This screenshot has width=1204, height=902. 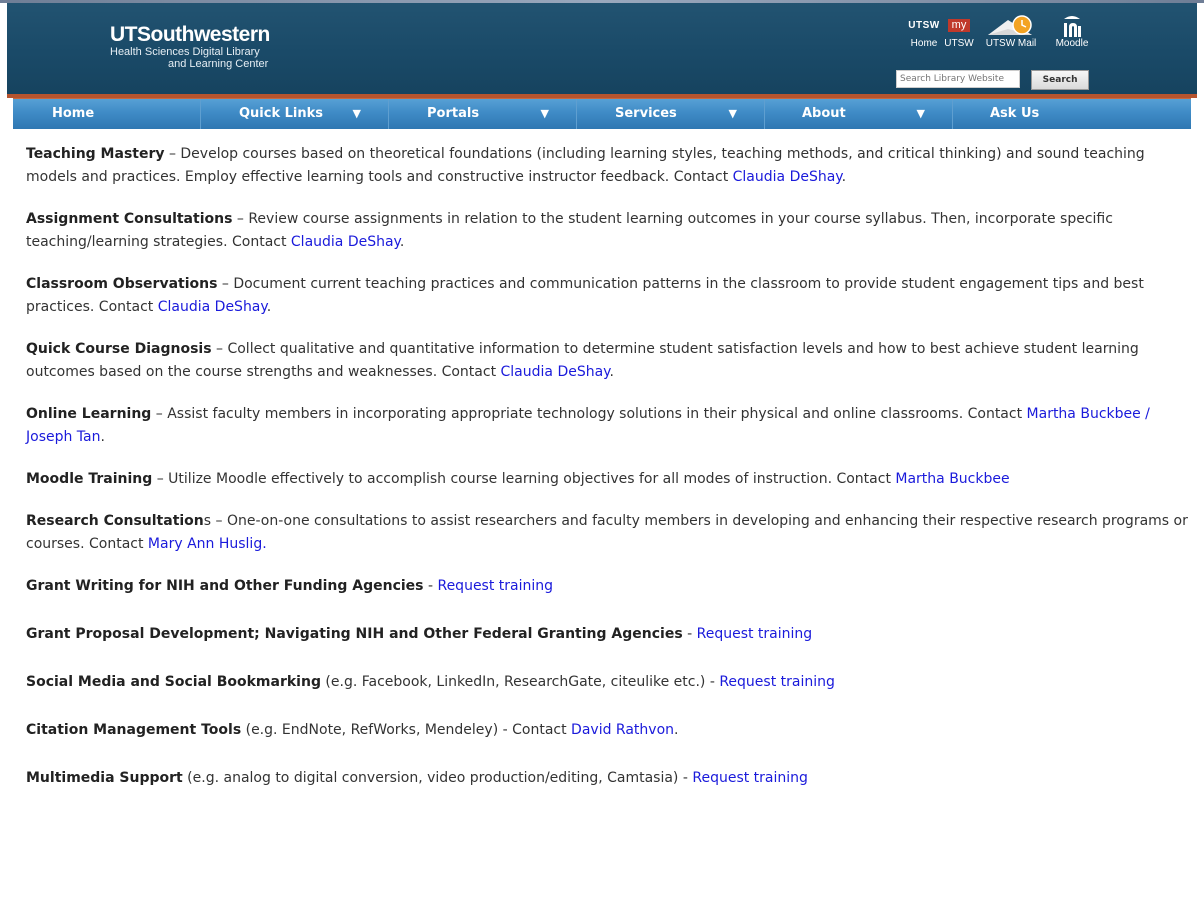 I want to click on quick-link-home: UTSW Home, so click(x=924, y=33).